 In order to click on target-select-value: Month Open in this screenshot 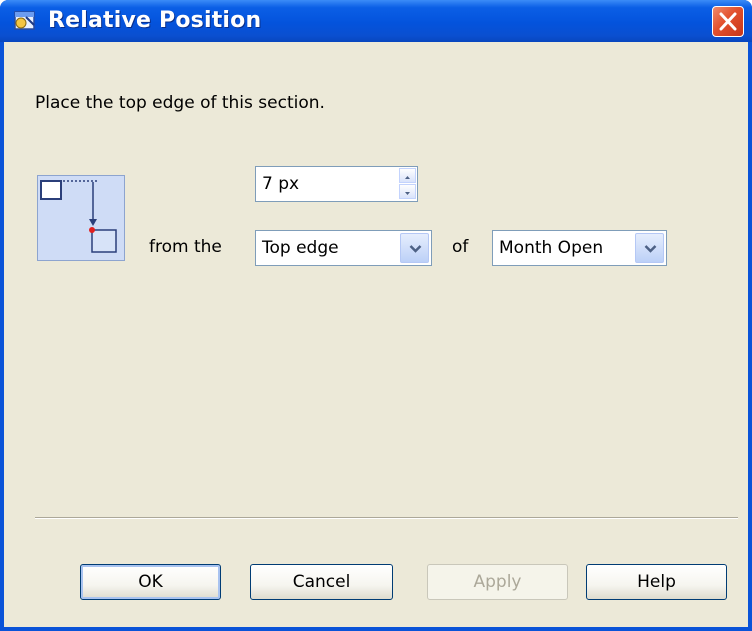, I will do `click(551, 248)`.